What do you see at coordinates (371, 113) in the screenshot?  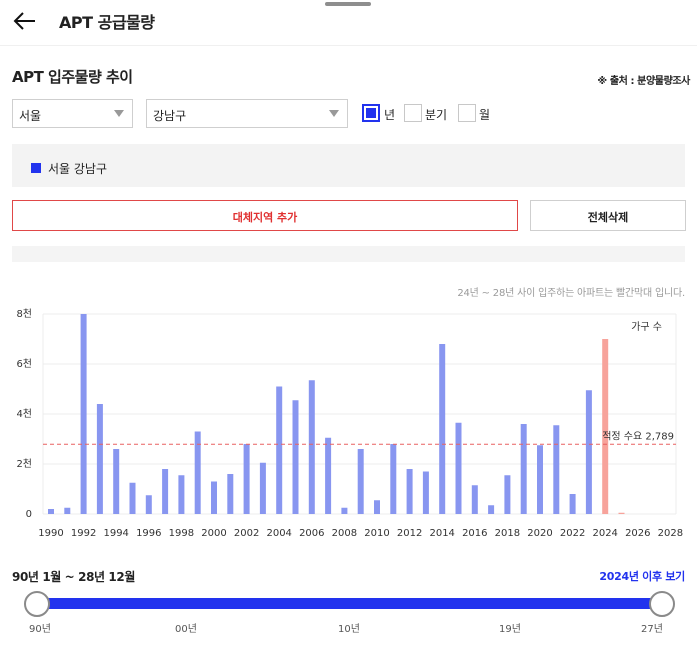 I see `period-year-checkbox` at bounding box center [371, 113].